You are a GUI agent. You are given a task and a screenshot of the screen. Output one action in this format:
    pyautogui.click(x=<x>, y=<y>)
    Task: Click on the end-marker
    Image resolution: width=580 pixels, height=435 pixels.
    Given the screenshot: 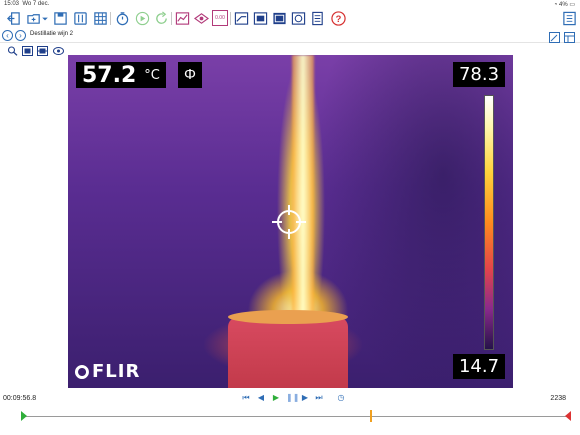 What is the action you would take?
    pyautogui.click(x=568, y=416)
    